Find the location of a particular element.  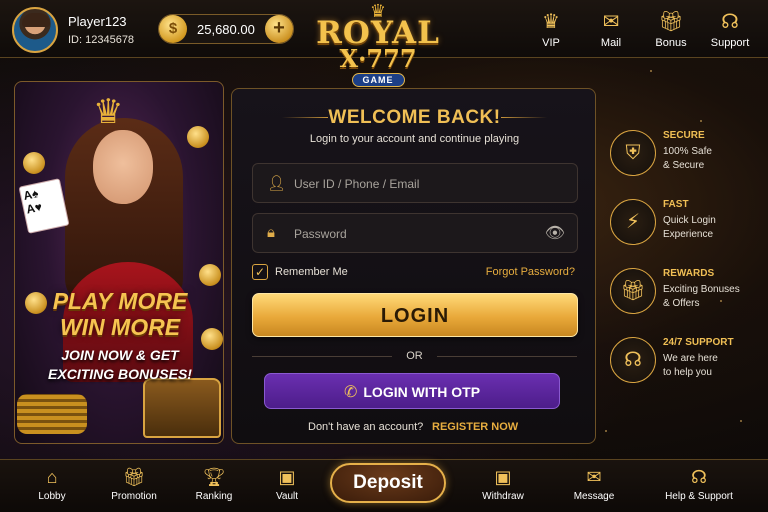

feature-fast: ⚡︎ FAST Quick Login Experience is located at coordinates (685, 229).